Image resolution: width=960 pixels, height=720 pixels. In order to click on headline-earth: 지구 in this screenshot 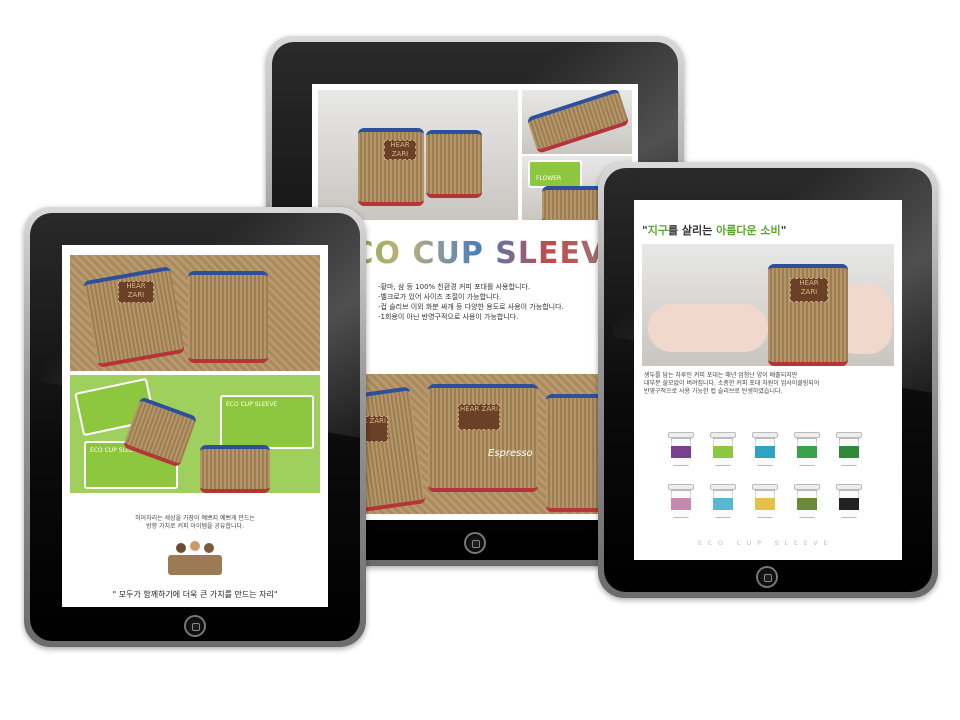, I will do `click(657, 230)`.